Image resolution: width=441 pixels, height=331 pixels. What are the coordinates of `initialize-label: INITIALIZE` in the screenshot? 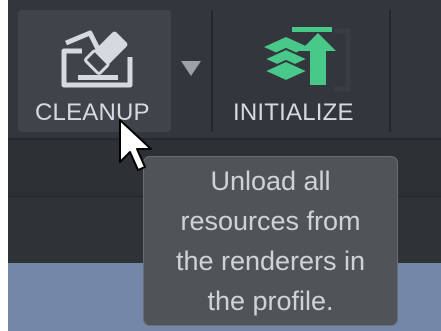 It's located at (293, 112).